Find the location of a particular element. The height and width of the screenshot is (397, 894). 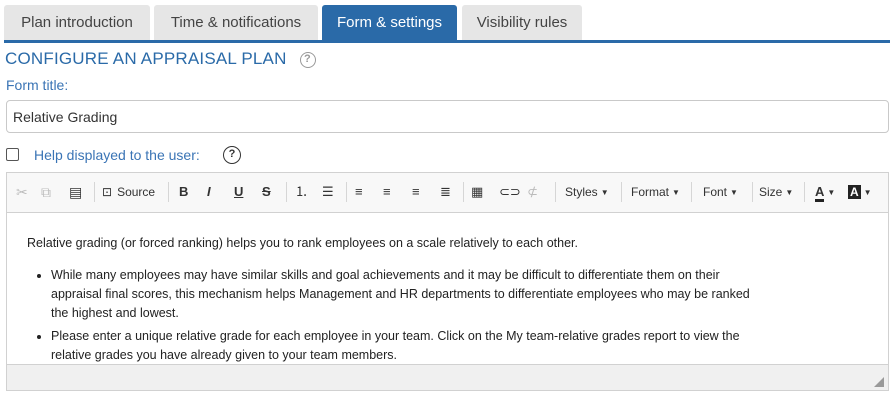

tab-visibility-rules: Visibility rules is located at coordinates (522, 22).